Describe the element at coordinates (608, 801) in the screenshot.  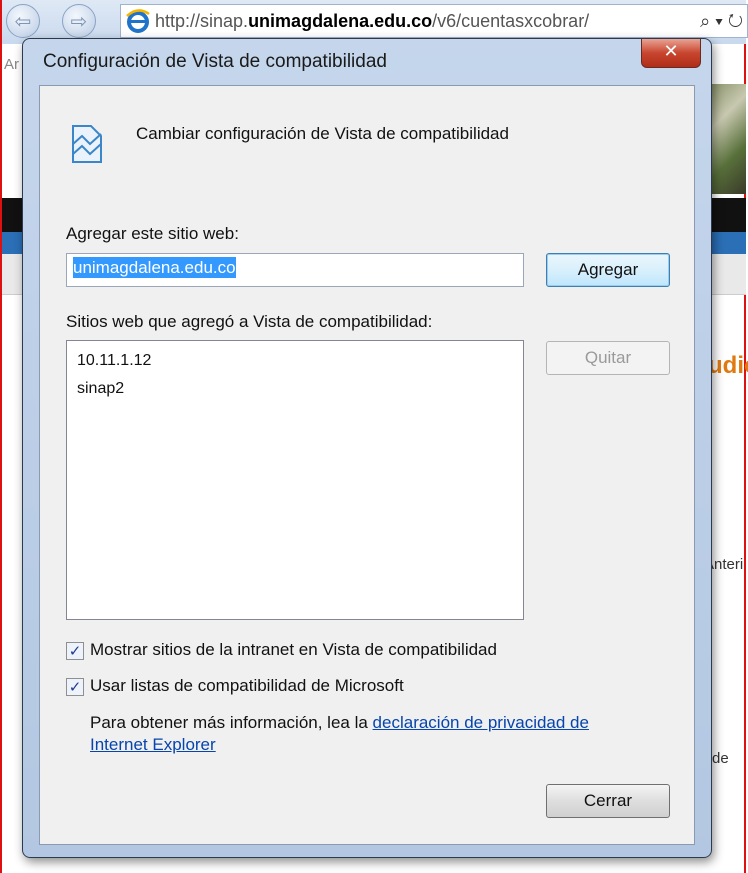
I see `close-button: Cerrar` at that location.